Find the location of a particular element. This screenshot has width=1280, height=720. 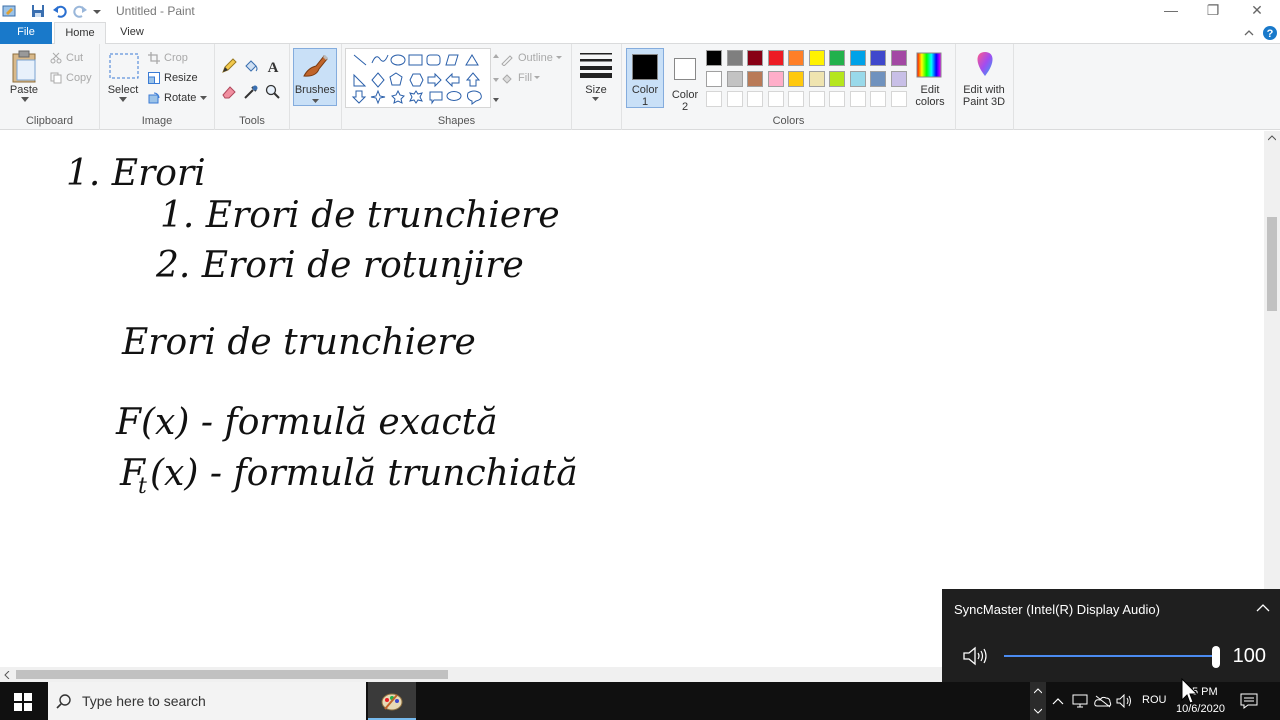

scroll-left-icon is located at coordinates (7, 675).